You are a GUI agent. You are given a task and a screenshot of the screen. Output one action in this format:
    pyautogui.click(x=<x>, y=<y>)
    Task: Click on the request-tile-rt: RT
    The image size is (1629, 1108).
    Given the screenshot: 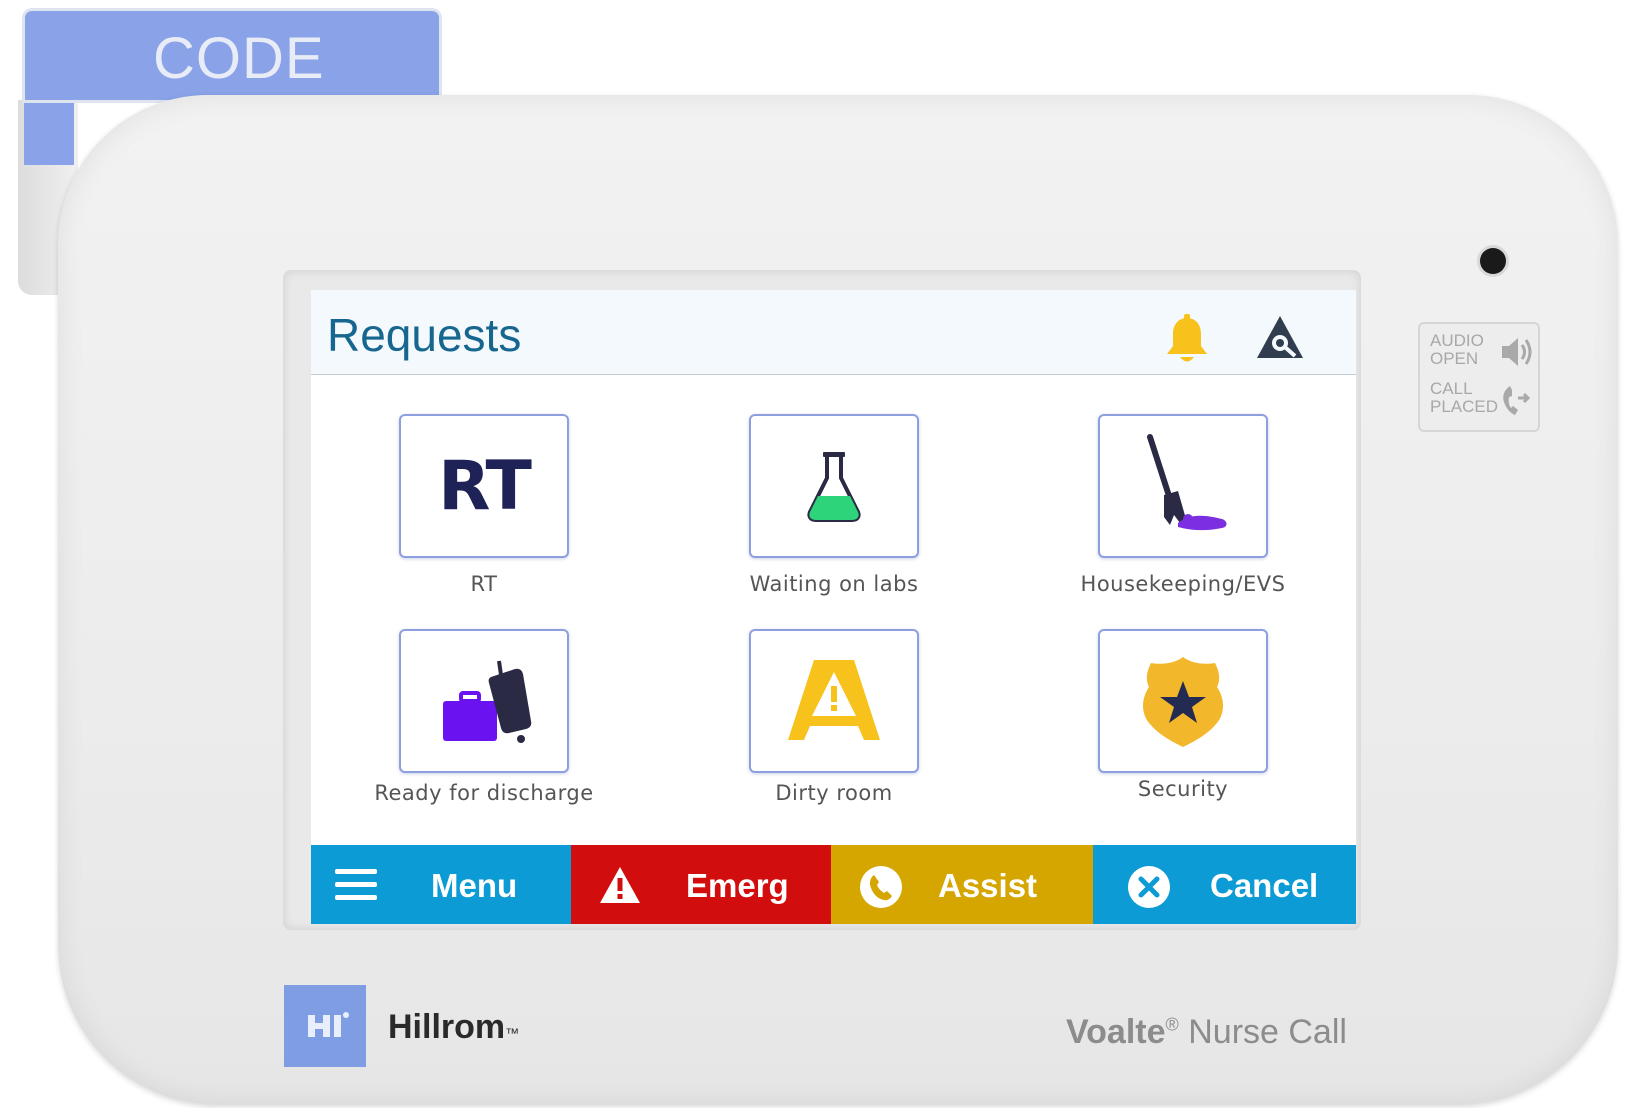 What is the action you would take?
    pyautogui.click(x=484, y=486)
    